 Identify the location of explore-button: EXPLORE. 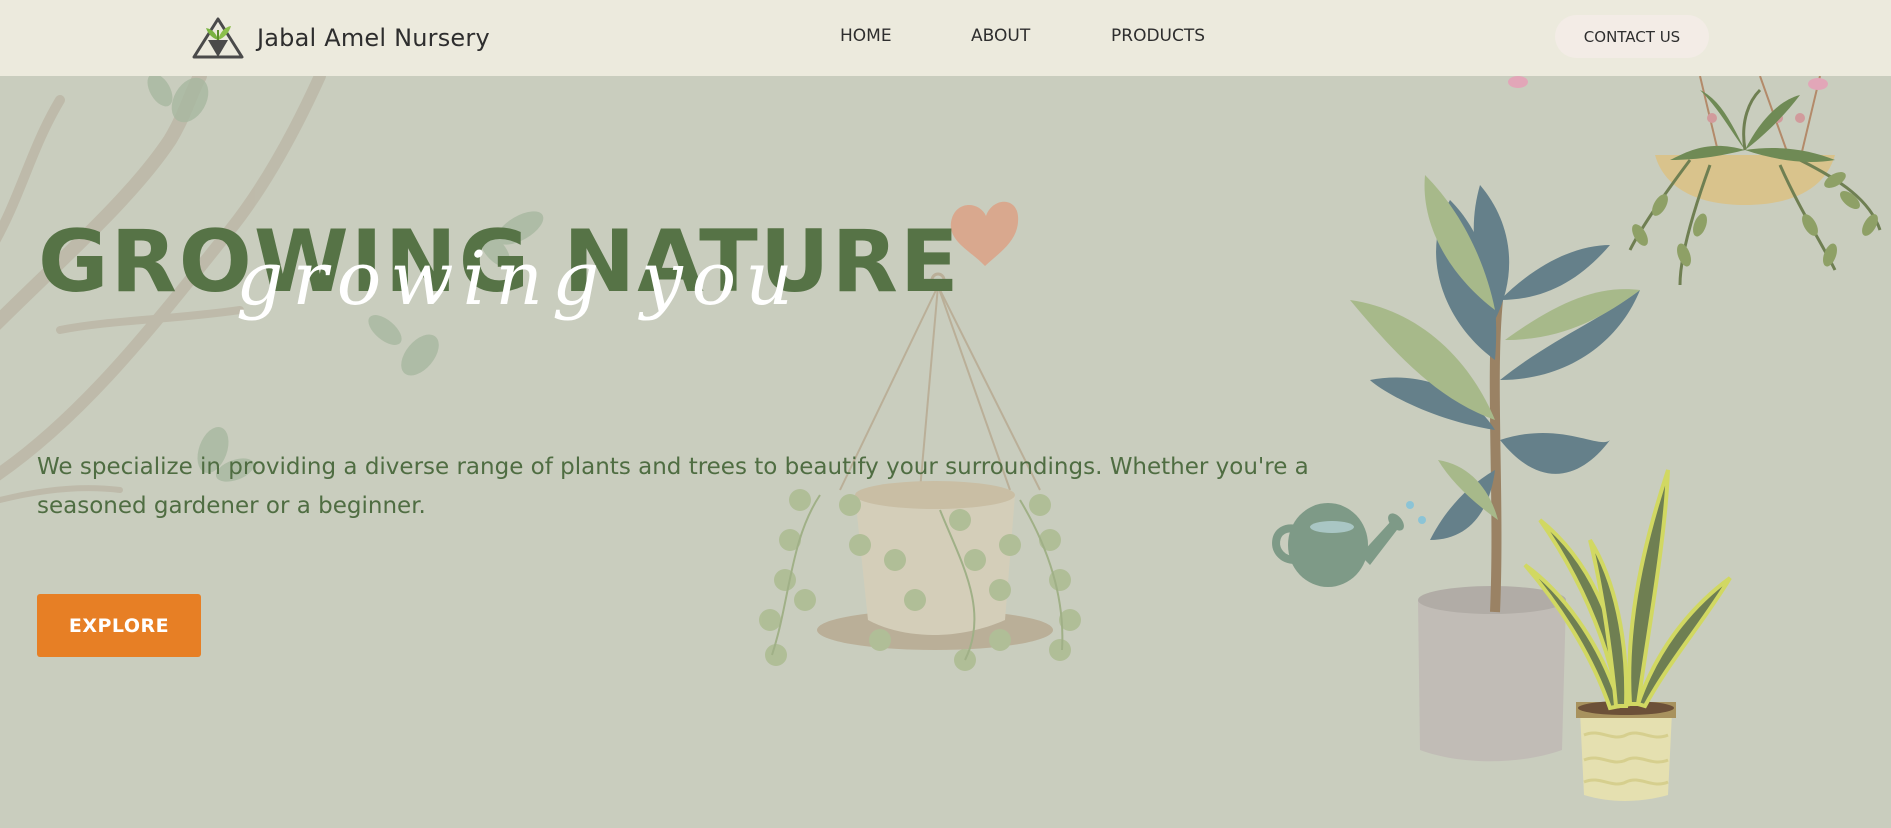
(119, 625).